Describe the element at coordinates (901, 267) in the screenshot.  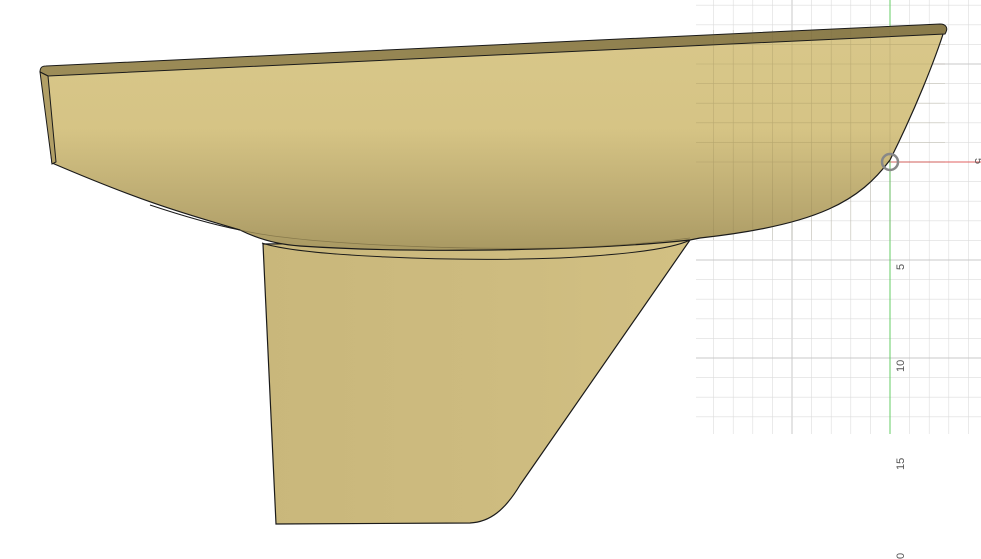
I see `y-axis-label-5: 5` at that location.